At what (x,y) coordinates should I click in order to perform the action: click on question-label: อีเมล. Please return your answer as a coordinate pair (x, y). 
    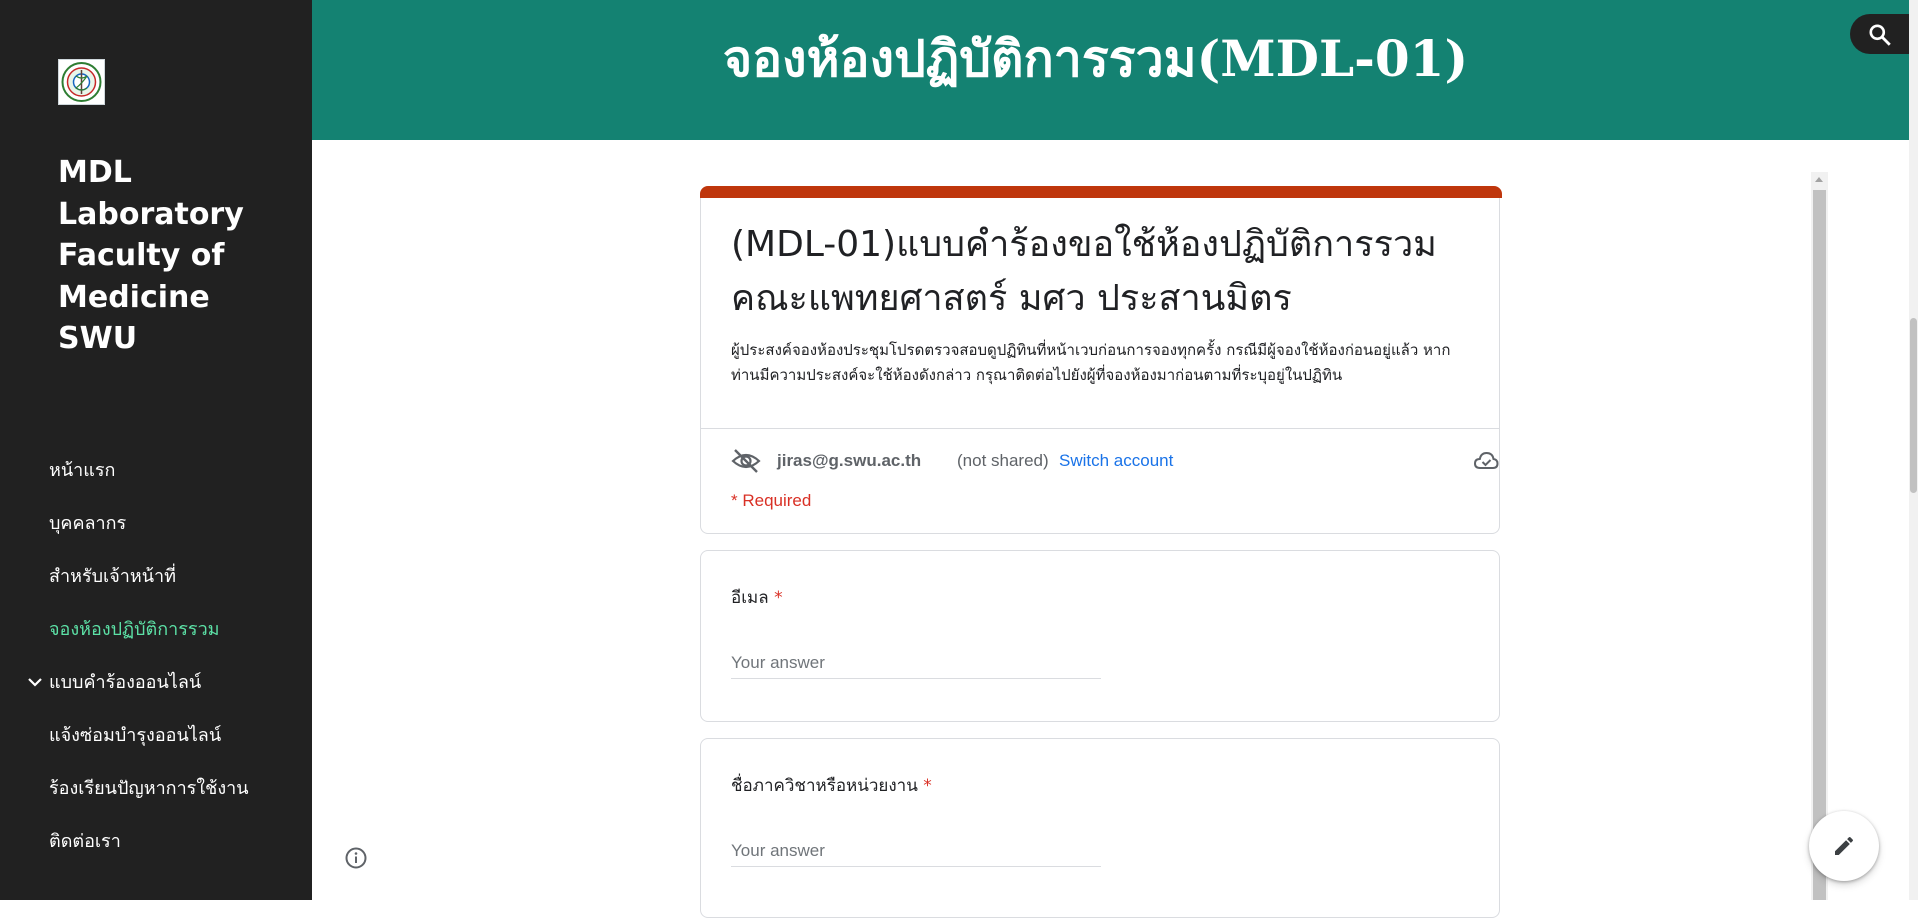
    Looking at the image, I should click on (750, 598).